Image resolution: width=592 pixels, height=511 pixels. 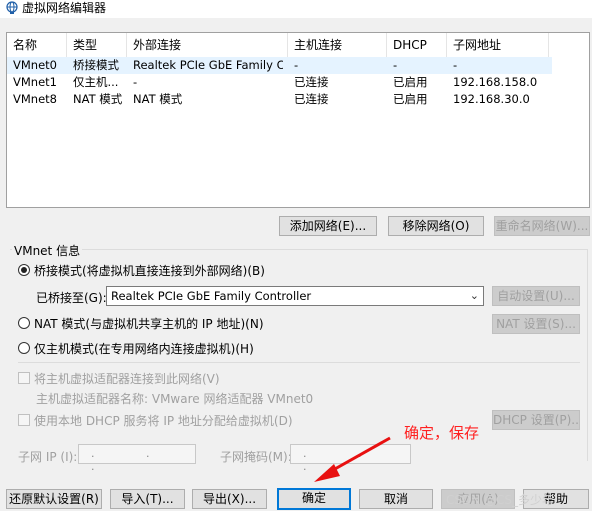 I want to click on subnet-ip-label: 子网 IP (I):, so click(x=48, y=457).